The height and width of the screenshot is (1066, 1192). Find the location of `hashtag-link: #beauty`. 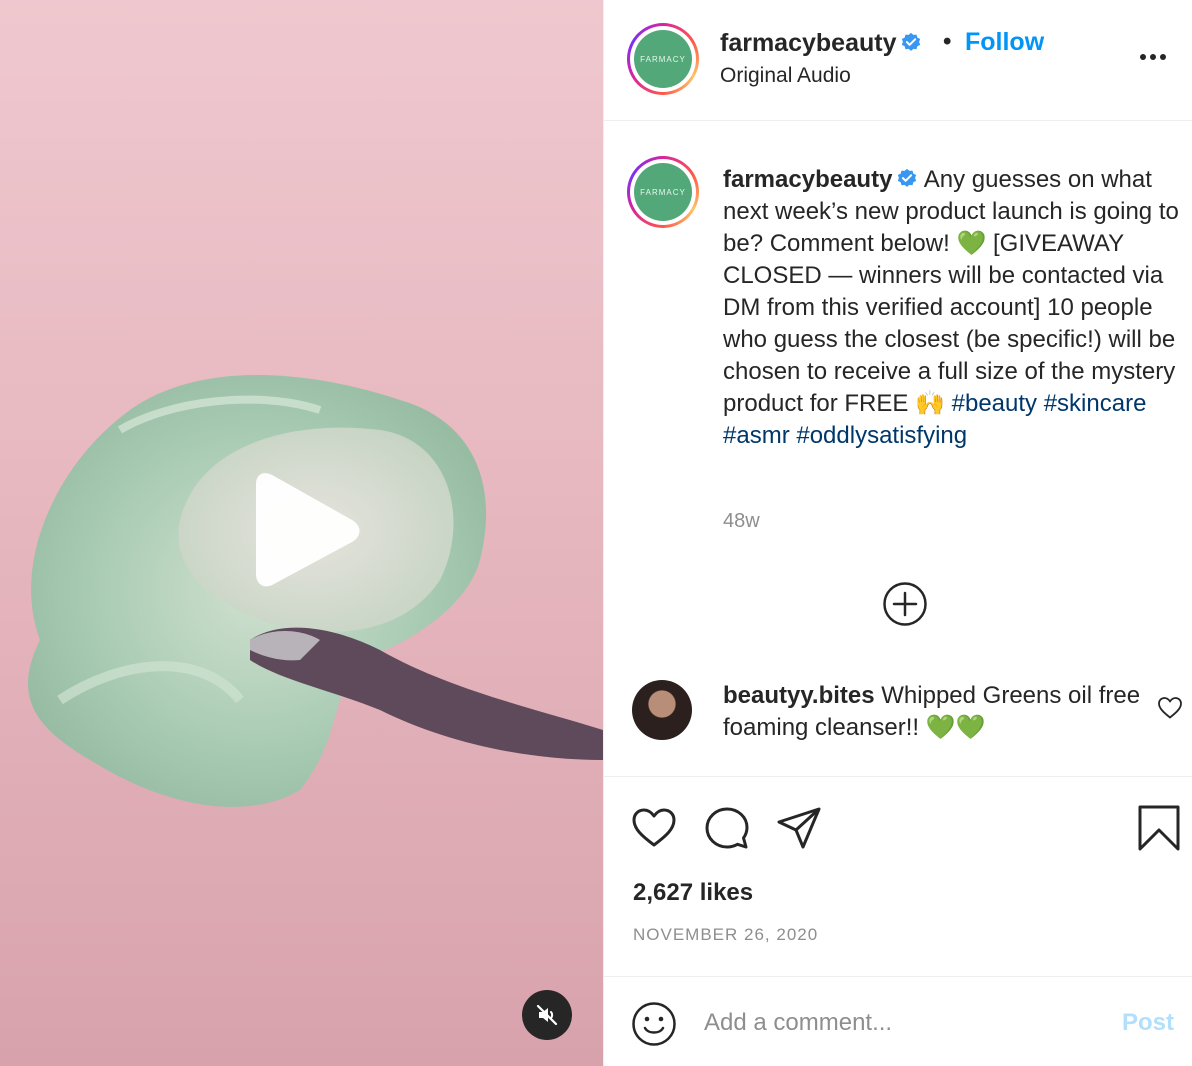

hashtag-link: #beauty is located at coordinates (994, 403).